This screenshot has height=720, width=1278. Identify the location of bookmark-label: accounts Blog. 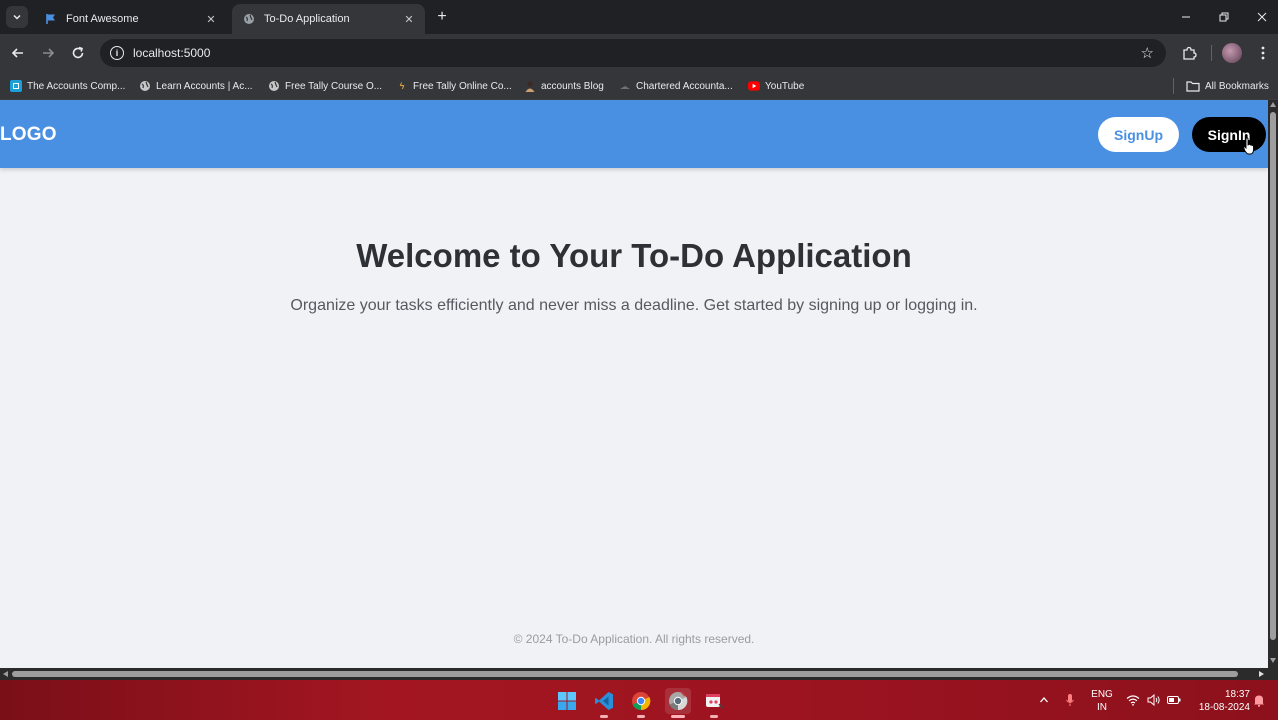
(572, 86).